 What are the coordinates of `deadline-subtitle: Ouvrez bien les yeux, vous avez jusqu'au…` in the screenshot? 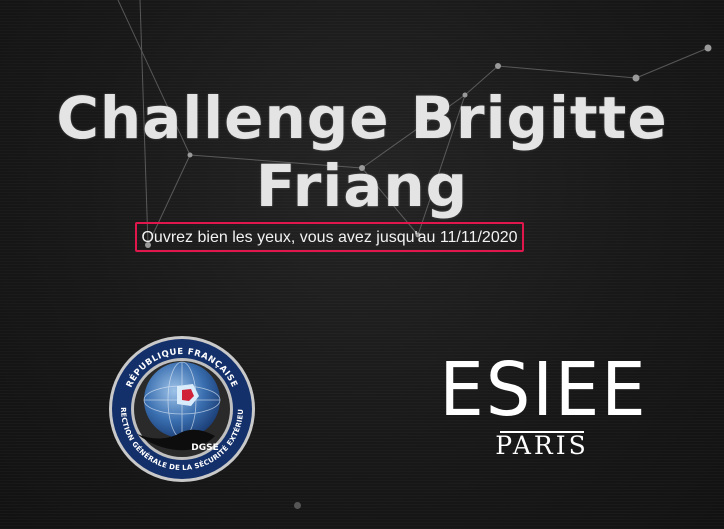 It's located at (329, 237).